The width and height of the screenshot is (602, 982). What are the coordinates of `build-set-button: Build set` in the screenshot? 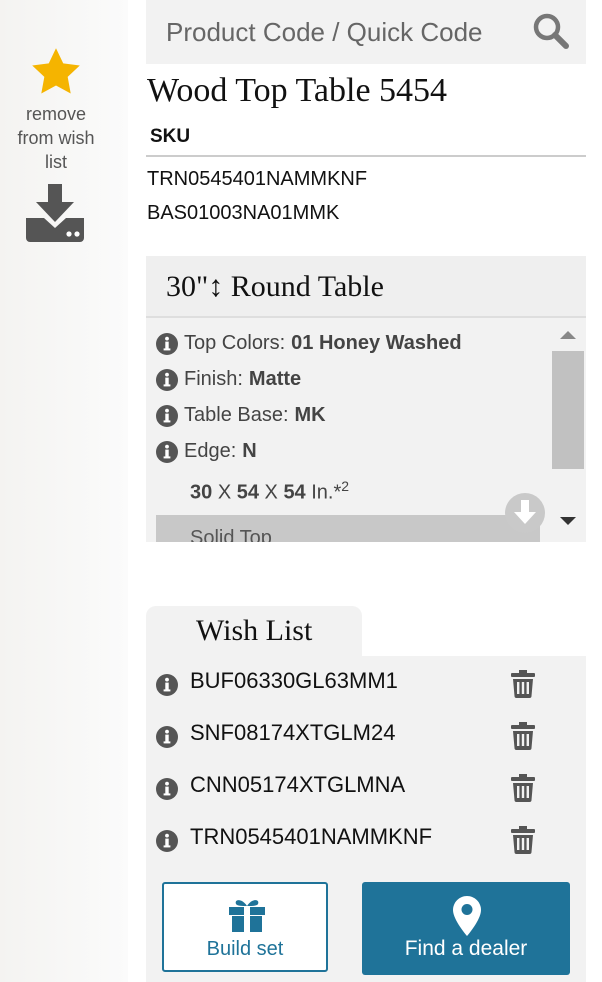 It's located at (245, 927).